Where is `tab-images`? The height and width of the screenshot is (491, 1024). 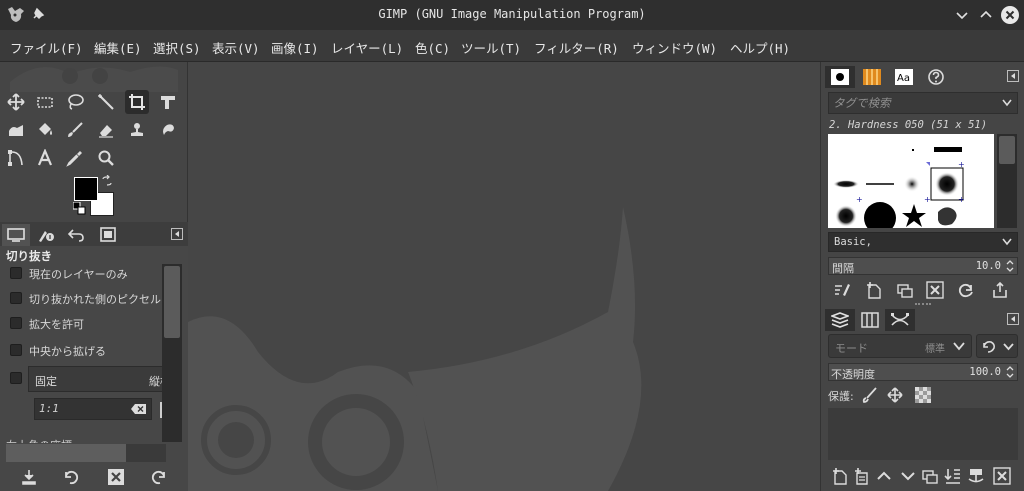
tab-images is located at coordinates (108, 235).